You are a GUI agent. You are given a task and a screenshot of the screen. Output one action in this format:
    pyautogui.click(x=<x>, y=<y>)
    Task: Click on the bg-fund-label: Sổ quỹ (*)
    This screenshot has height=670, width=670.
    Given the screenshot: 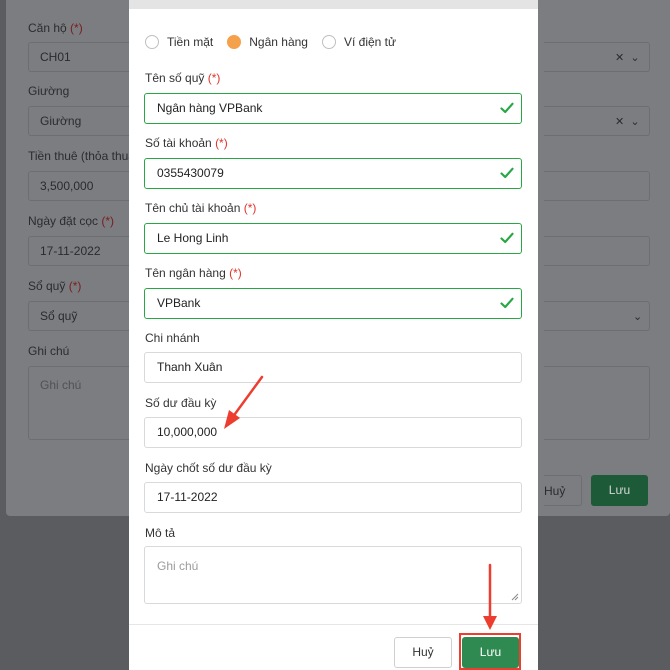 What is the action you would take?
    pyautogui.click(x=55, y=286)
    